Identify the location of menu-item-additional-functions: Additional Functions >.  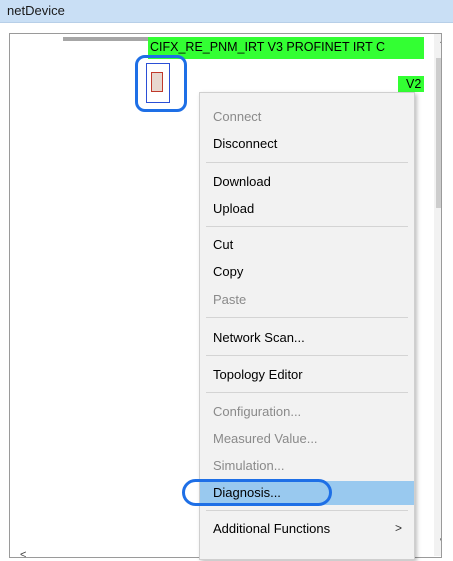
(307, 529).